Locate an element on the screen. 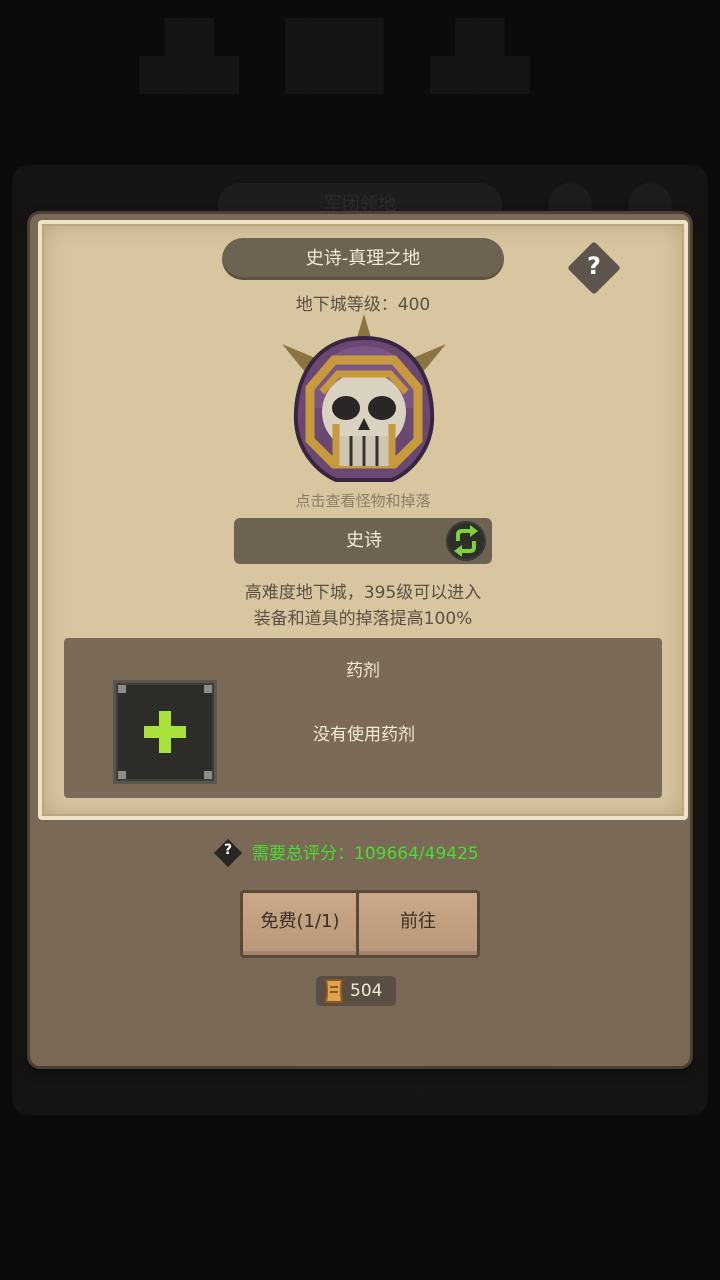 The image size is (720, 1280). boss-skull-helmet-icon is located at coordinates (364, 400).